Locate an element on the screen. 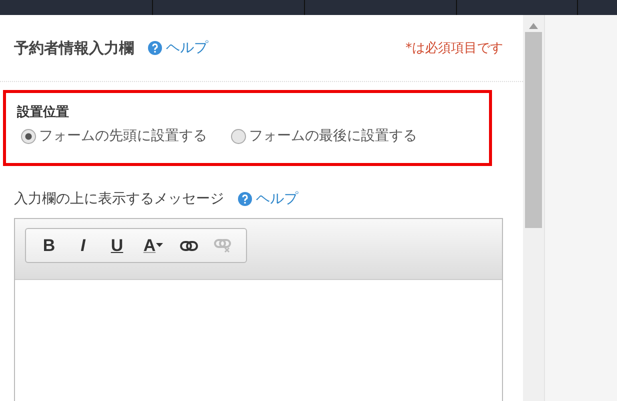  text-color-button: A is located at coordinates (153, 246).